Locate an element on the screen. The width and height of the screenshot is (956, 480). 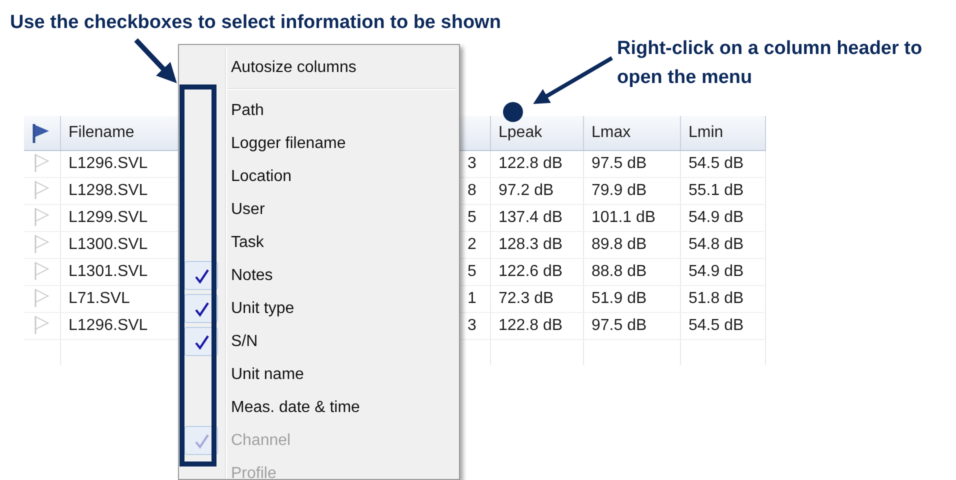
table-cell: L1301.SVL is located at coordinates (108, 271).